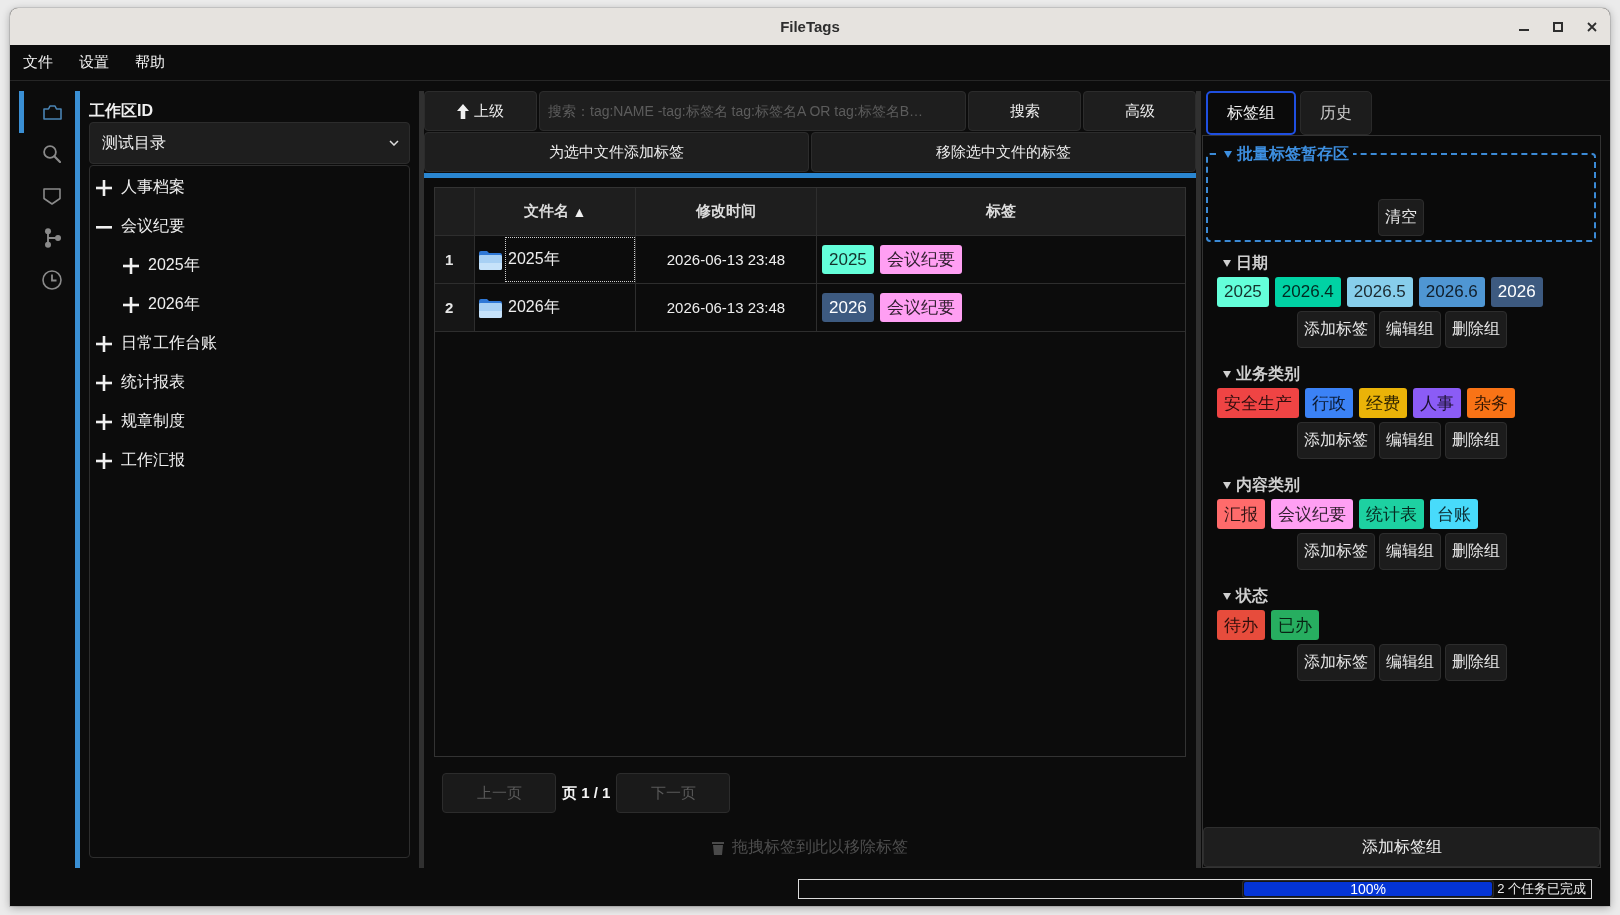 The image size is (1620, 915). Describe the element at coordinates (1286, 154) in the screenshot. I see `section-toggle: 批量标签暂存区` at that location.